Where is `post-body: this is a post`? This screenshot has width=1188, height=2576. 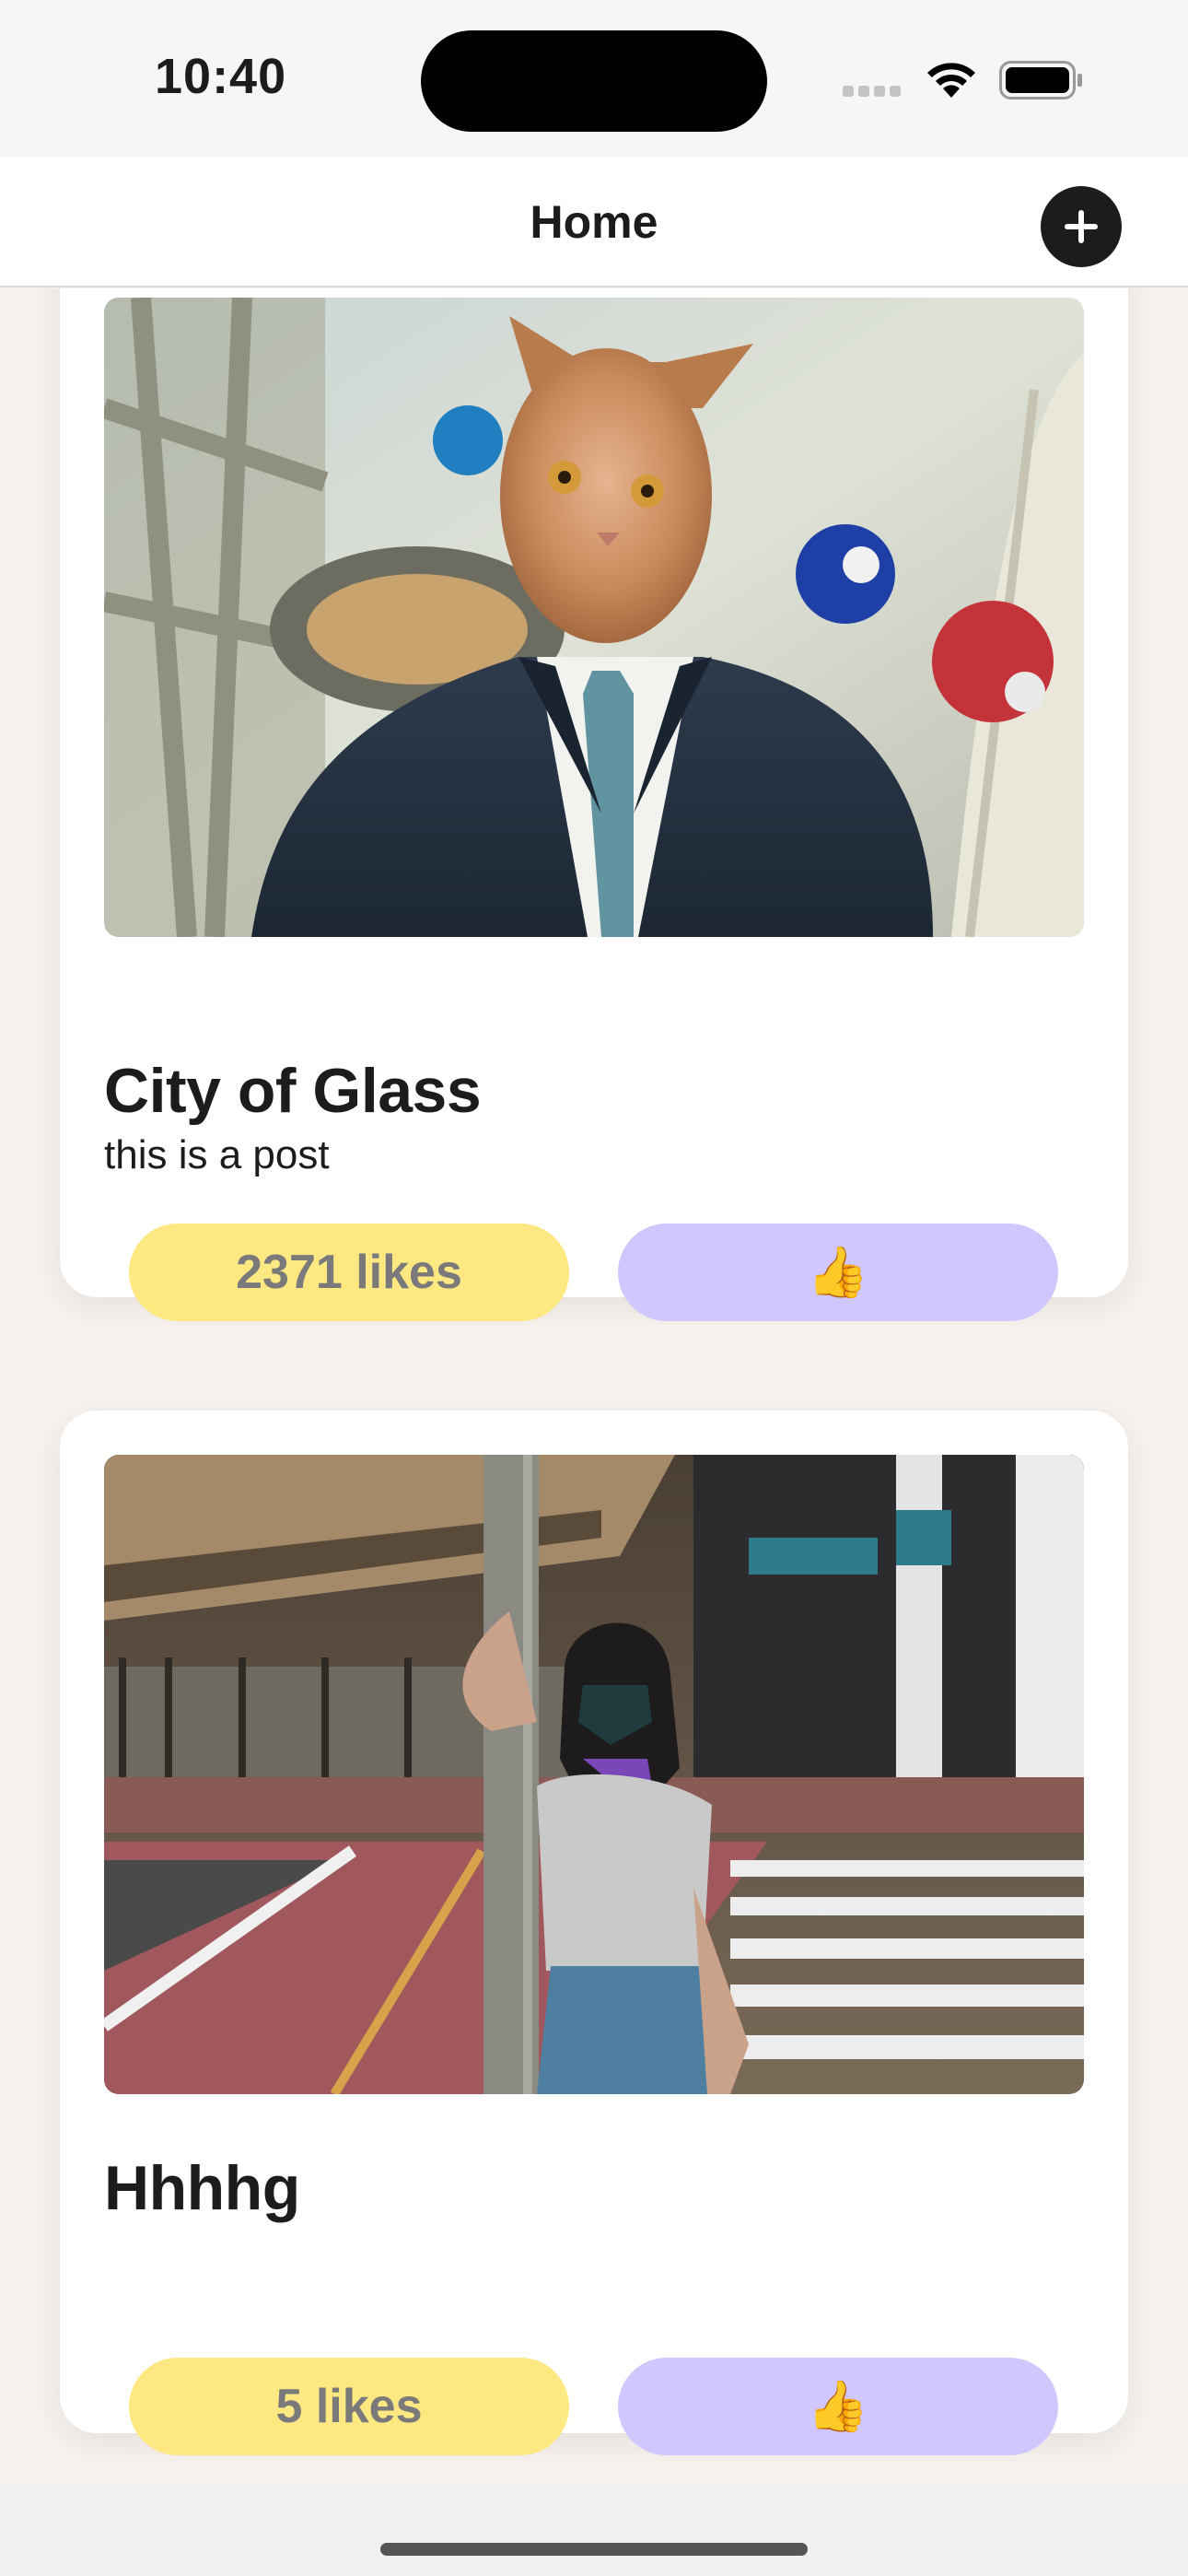
post-body: this is a post is located at coordinates (217, 1154).